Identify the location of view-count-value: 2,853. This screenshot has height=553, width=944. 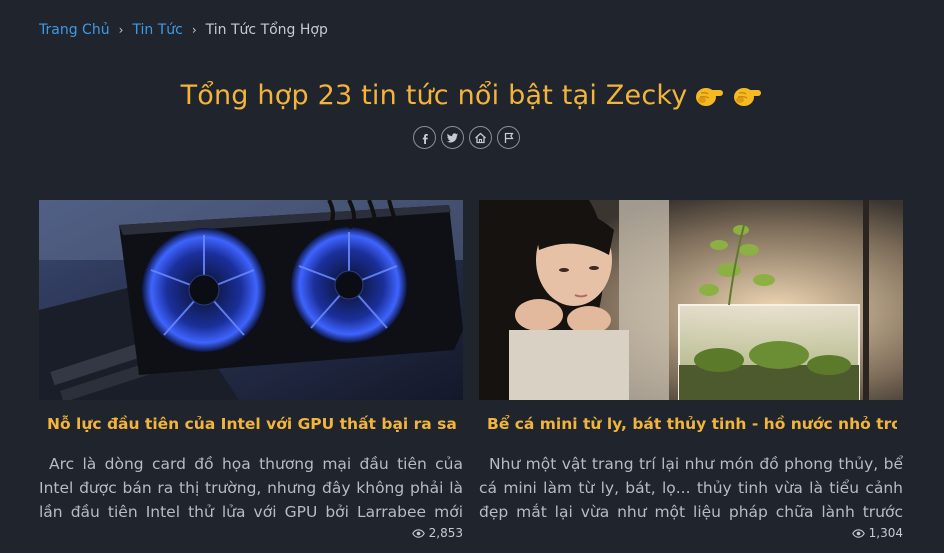
(445, 533).